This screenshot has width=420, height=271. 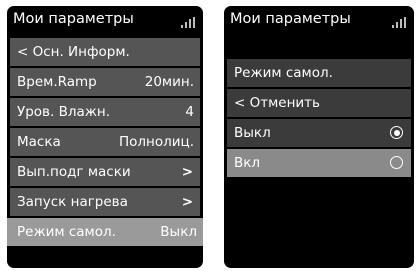 What do you see at coordinates (319, 133) in the screenshot?
I see `option-off: Выкл` at bounding box center [319, 133].